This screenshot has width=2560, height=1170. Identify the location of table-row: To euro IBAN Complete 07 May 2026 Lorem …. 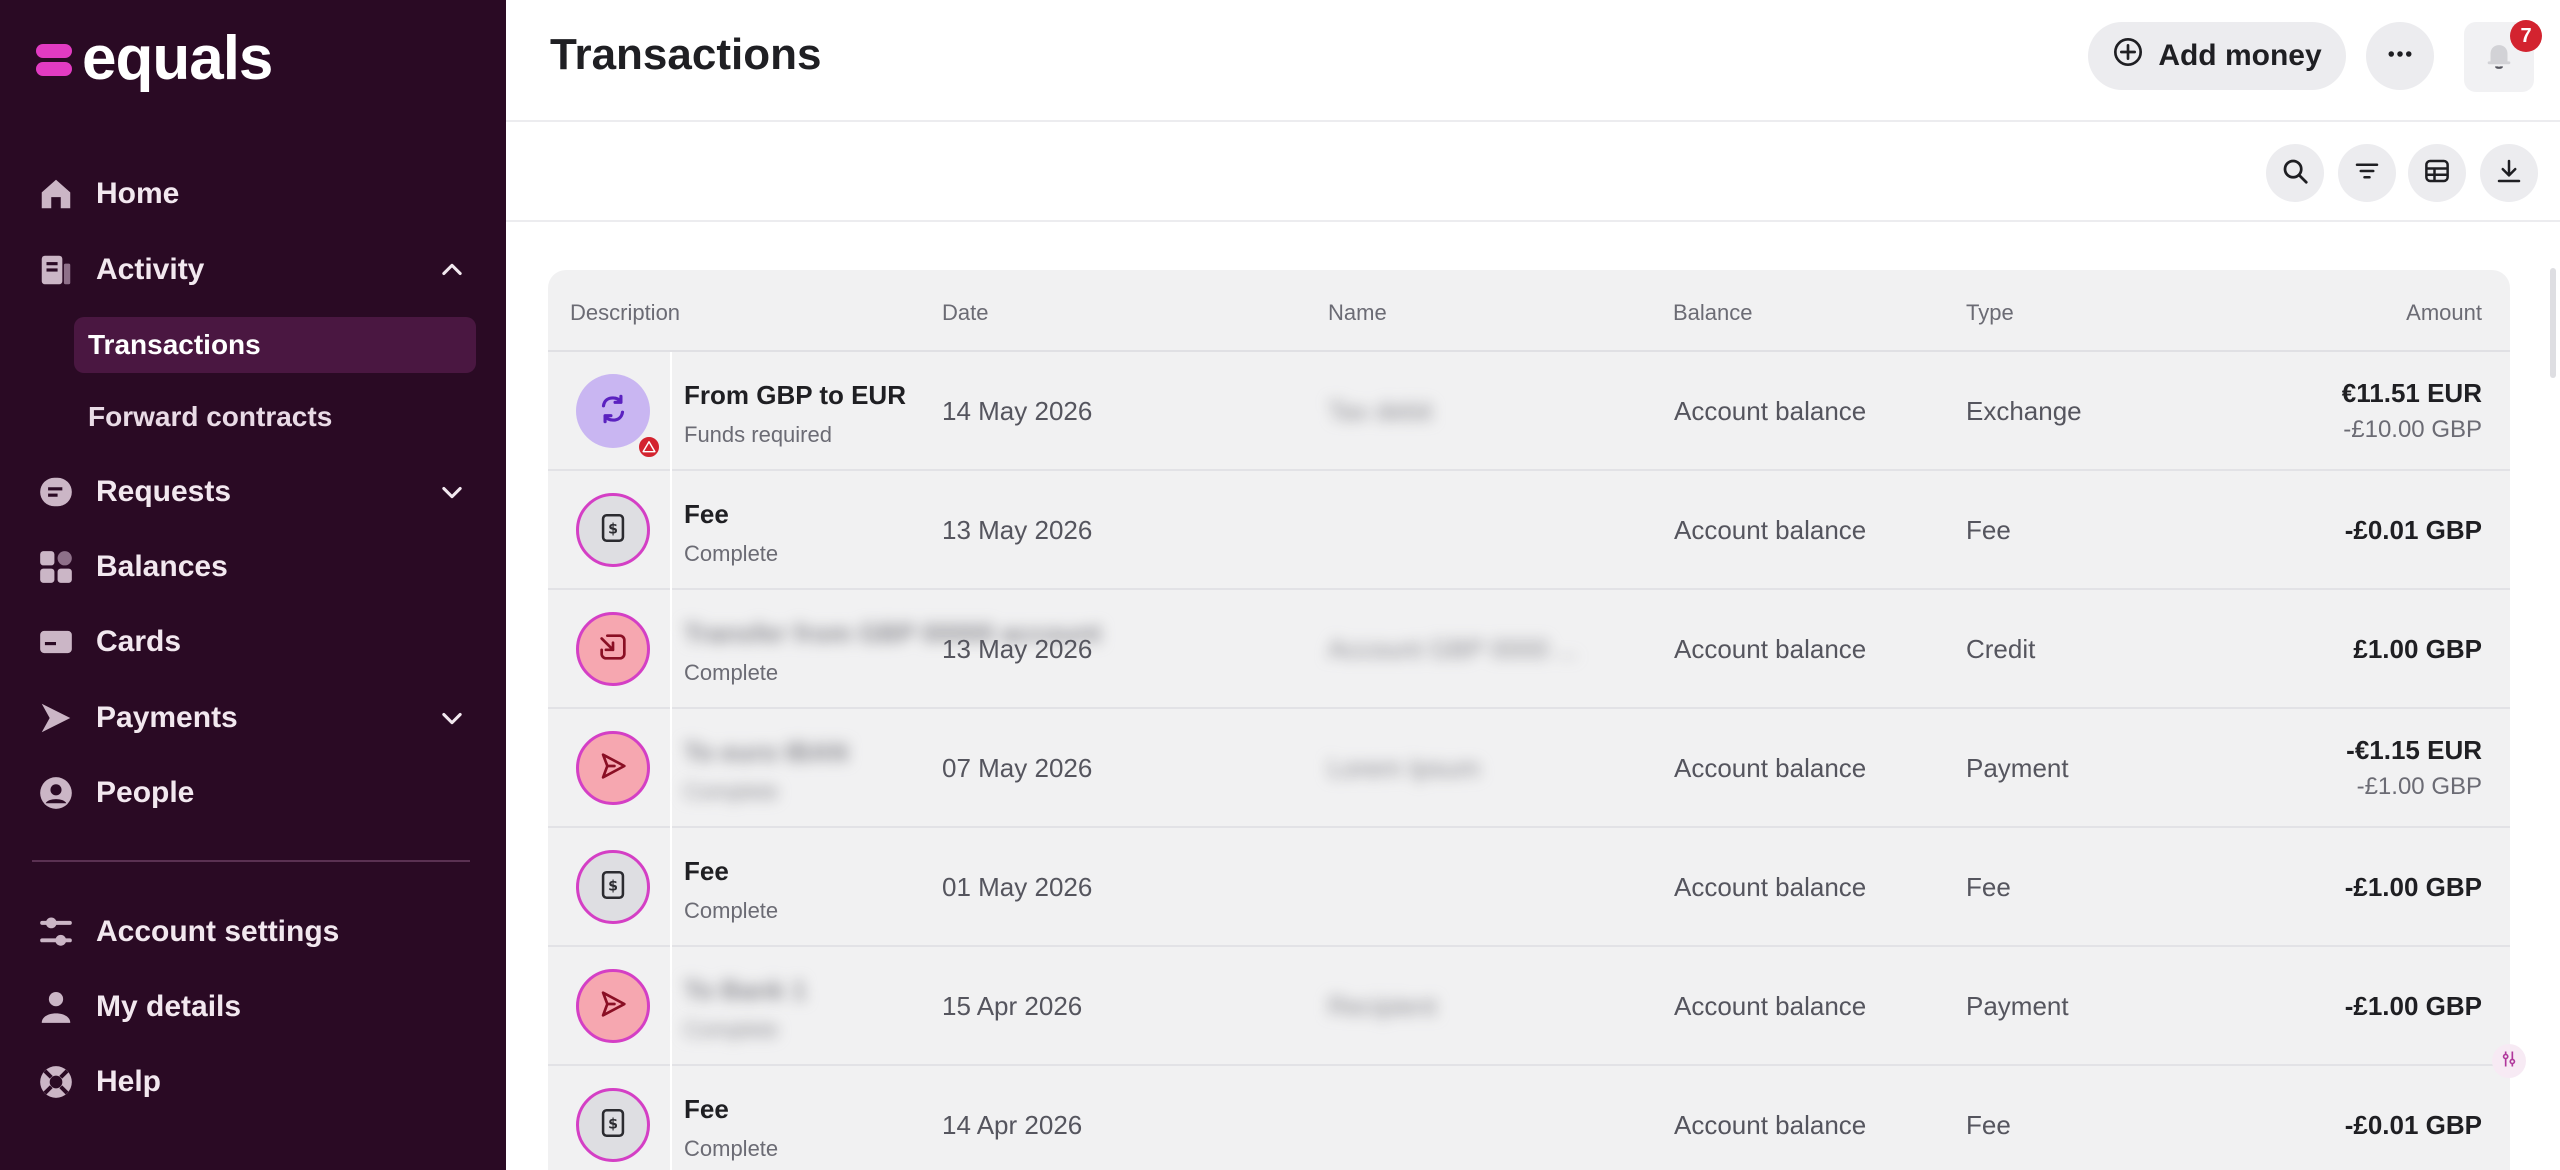
(1529, 768).